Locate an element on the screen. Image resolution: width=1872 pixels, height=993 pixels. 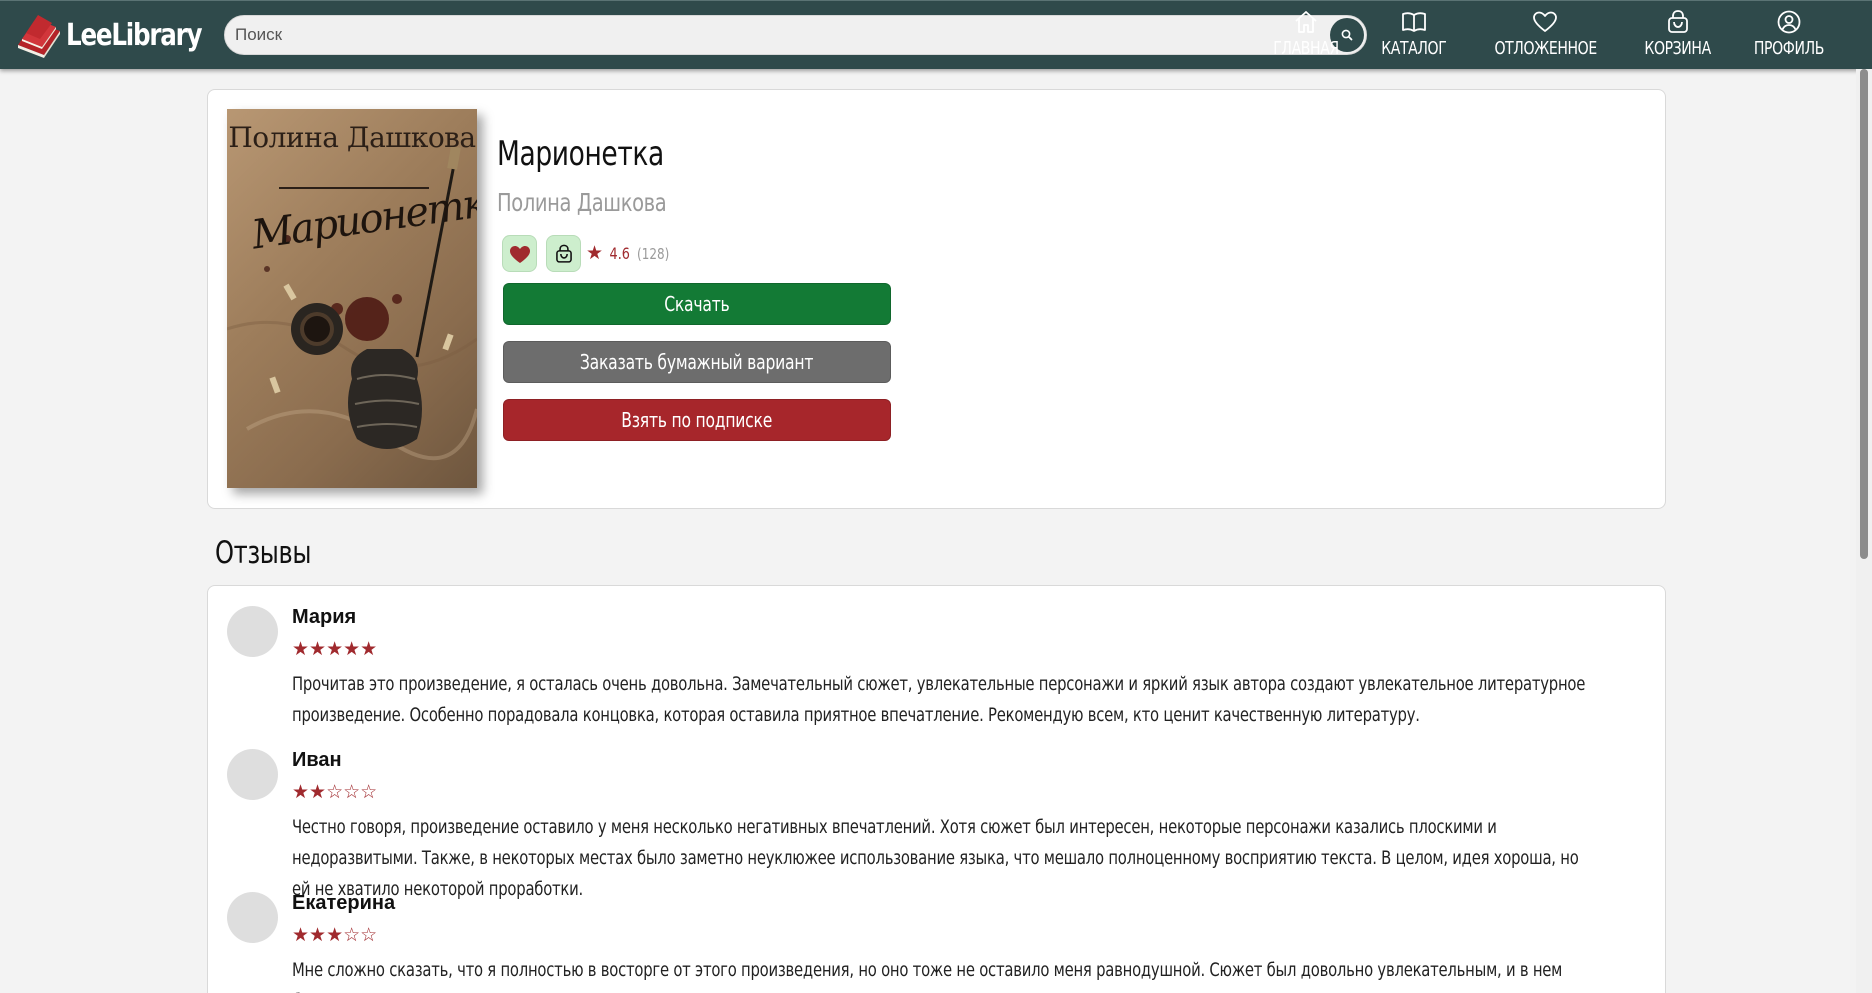
scrollbar-thumb is located at coordinates (1864, 314).